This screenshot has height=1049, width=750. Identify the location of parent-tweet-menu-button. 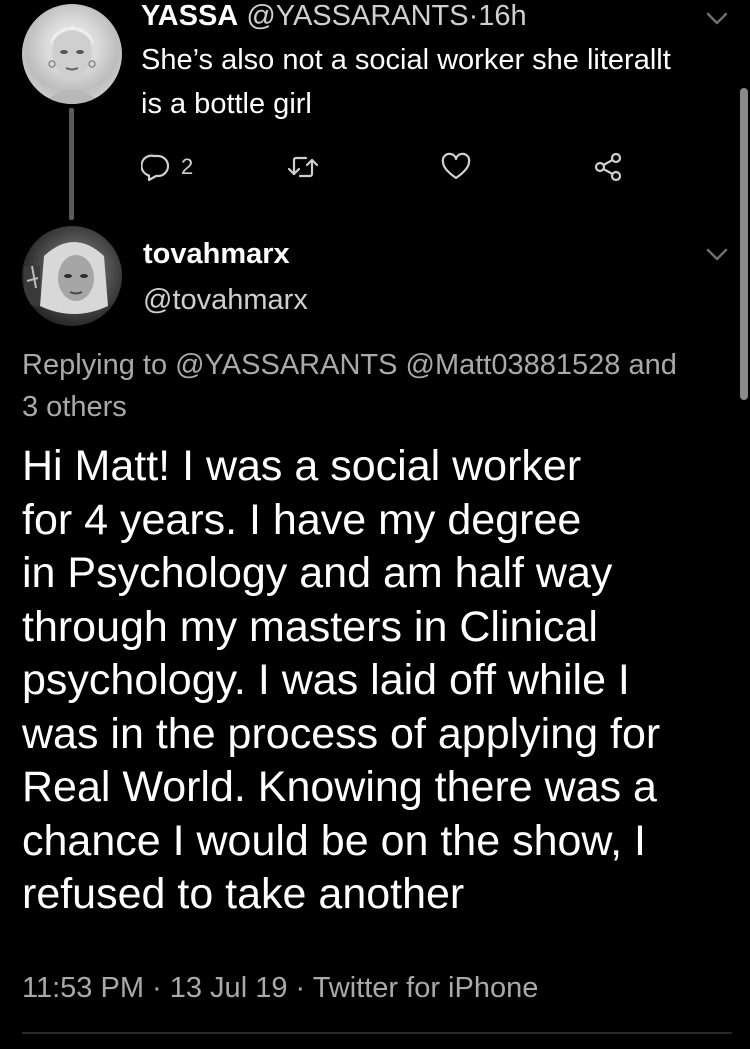
(717, 19).